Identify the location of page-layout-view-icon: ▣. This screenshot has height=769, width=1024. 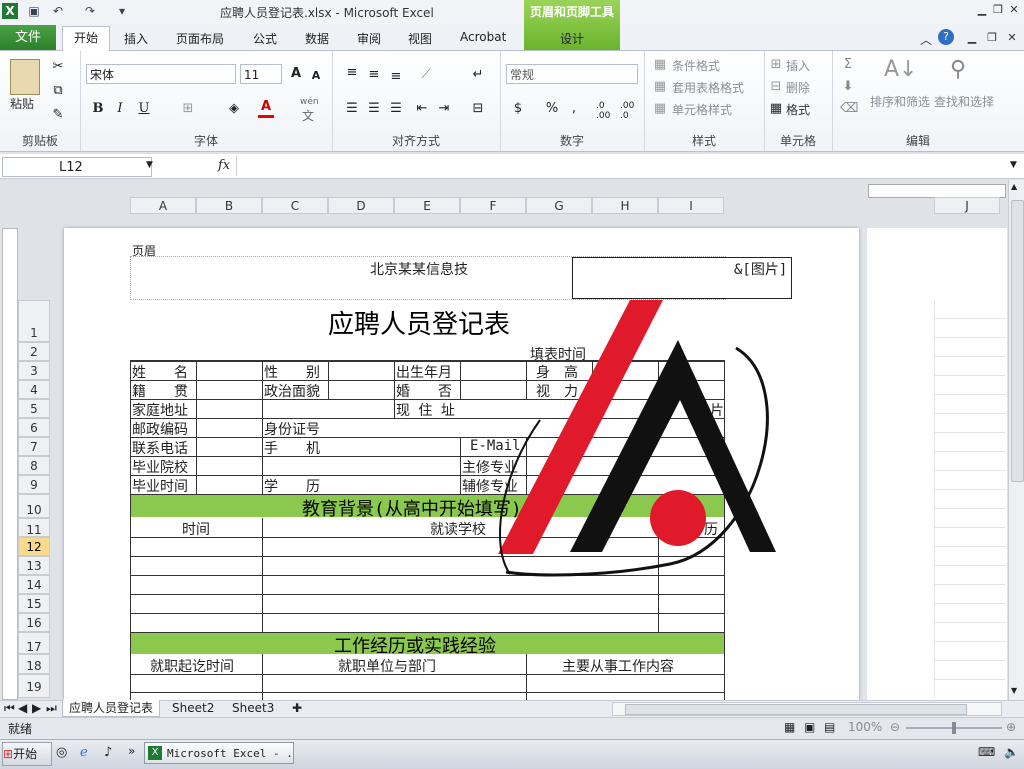
(809, 727).